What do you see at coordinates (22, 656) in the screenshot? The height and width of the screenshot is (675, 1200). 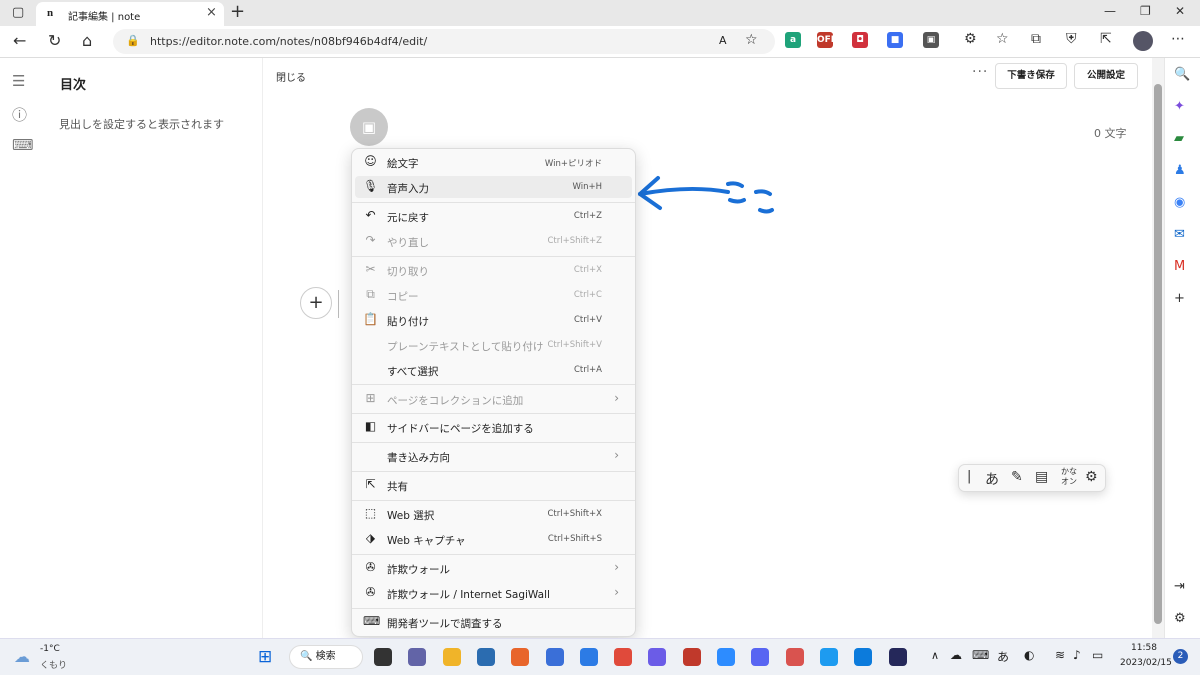 I see `weather-icon: ☁` at bounding box center [22, 656].